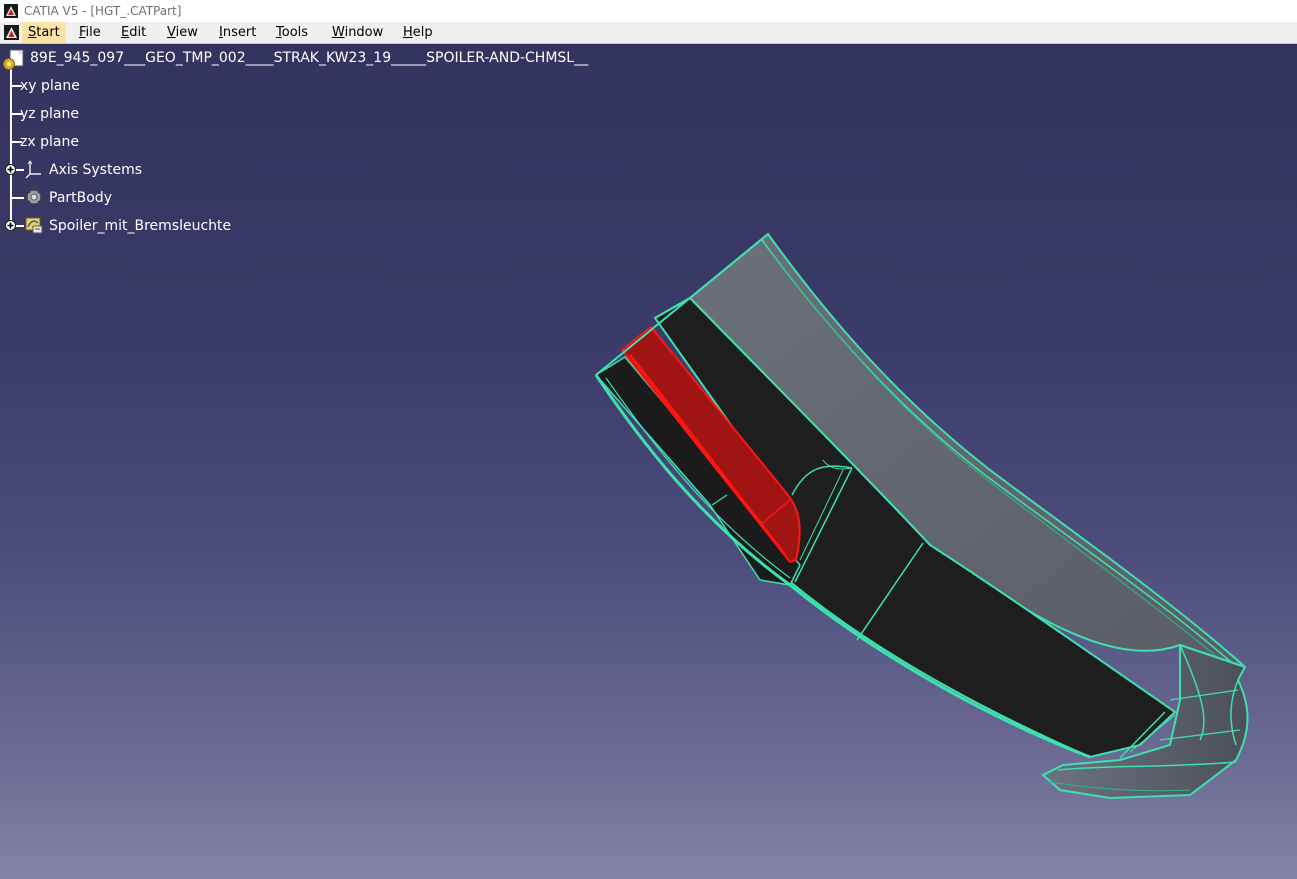 The image size is (1297, 879). What do you see at coordinates (50, 86) in the screenshot?
I see `tree-item-xy-plane: xy plane` at bounding box center [50, 86].